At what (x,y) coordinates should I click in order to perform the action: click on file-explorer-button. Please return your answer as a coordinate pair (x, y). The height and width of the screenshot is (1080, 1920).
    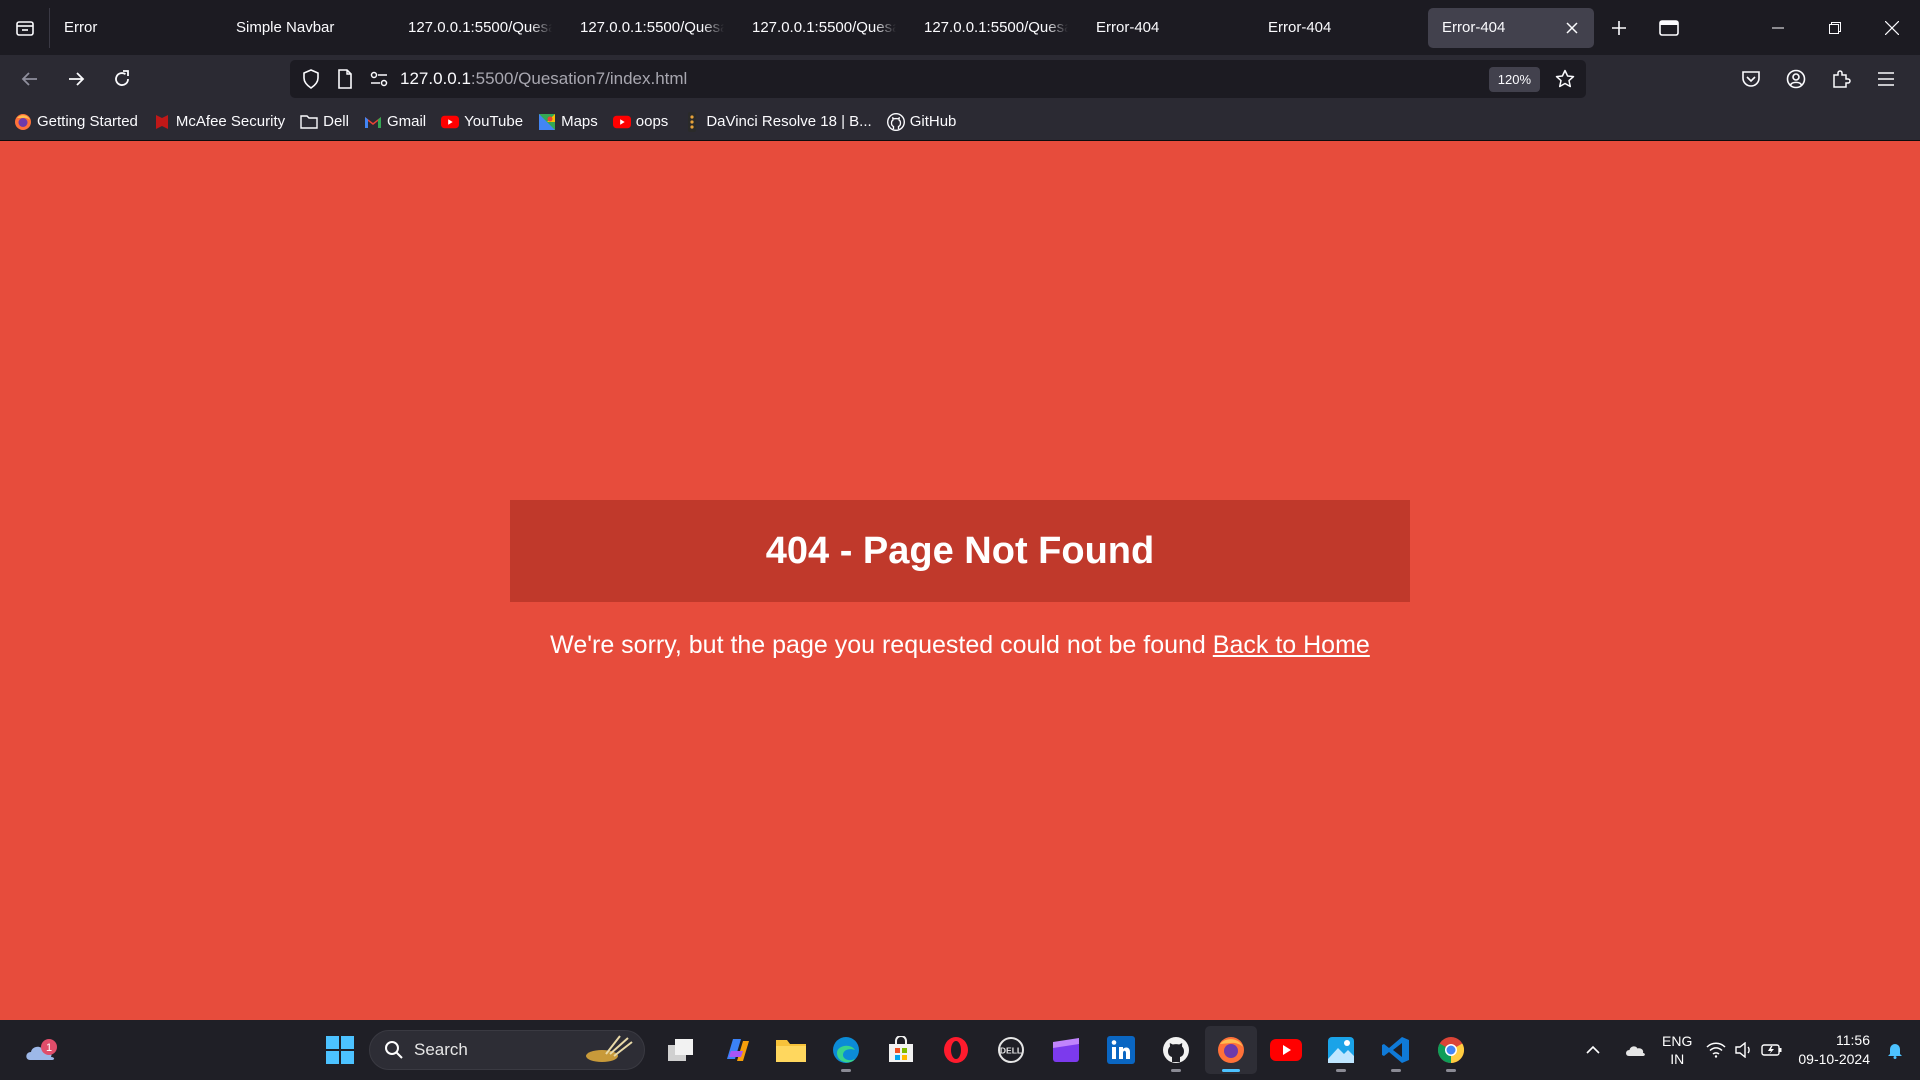
    Looking at the image, I should click on (791, 1050).